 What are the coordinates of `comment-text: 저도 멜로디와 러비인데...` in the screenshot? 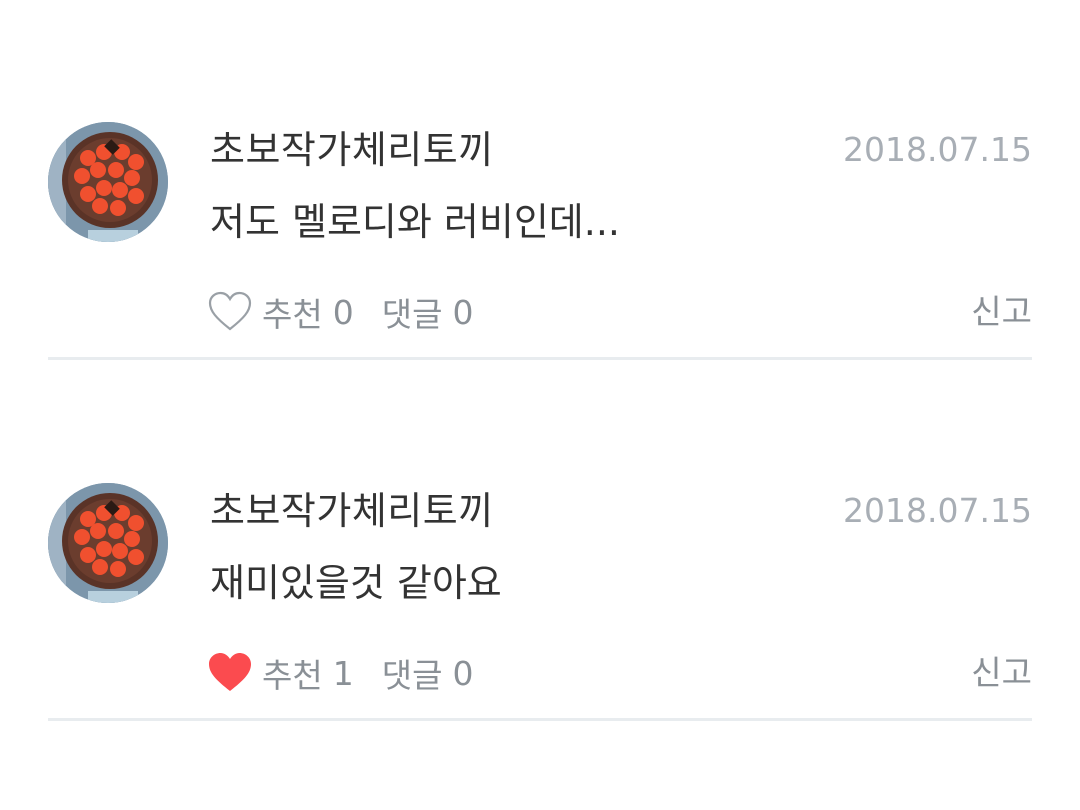 It's located at (415, 222).